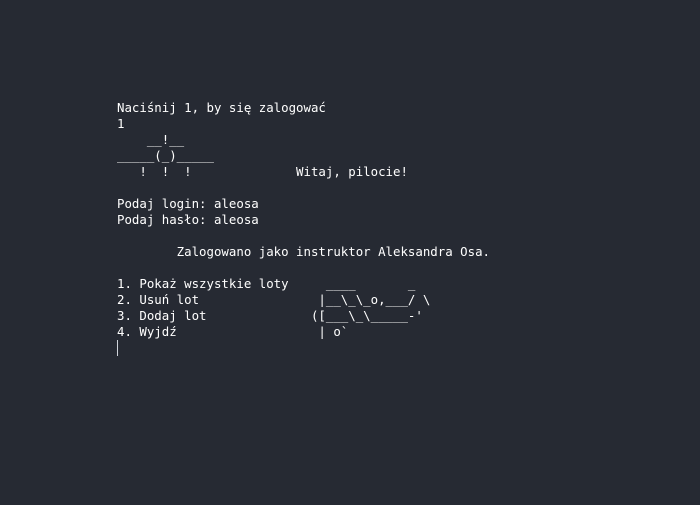 This screenshot has height=505, width=700. I want to click on login-prompt: Naciśnij 1, by się zalogować, so click(221, 107).